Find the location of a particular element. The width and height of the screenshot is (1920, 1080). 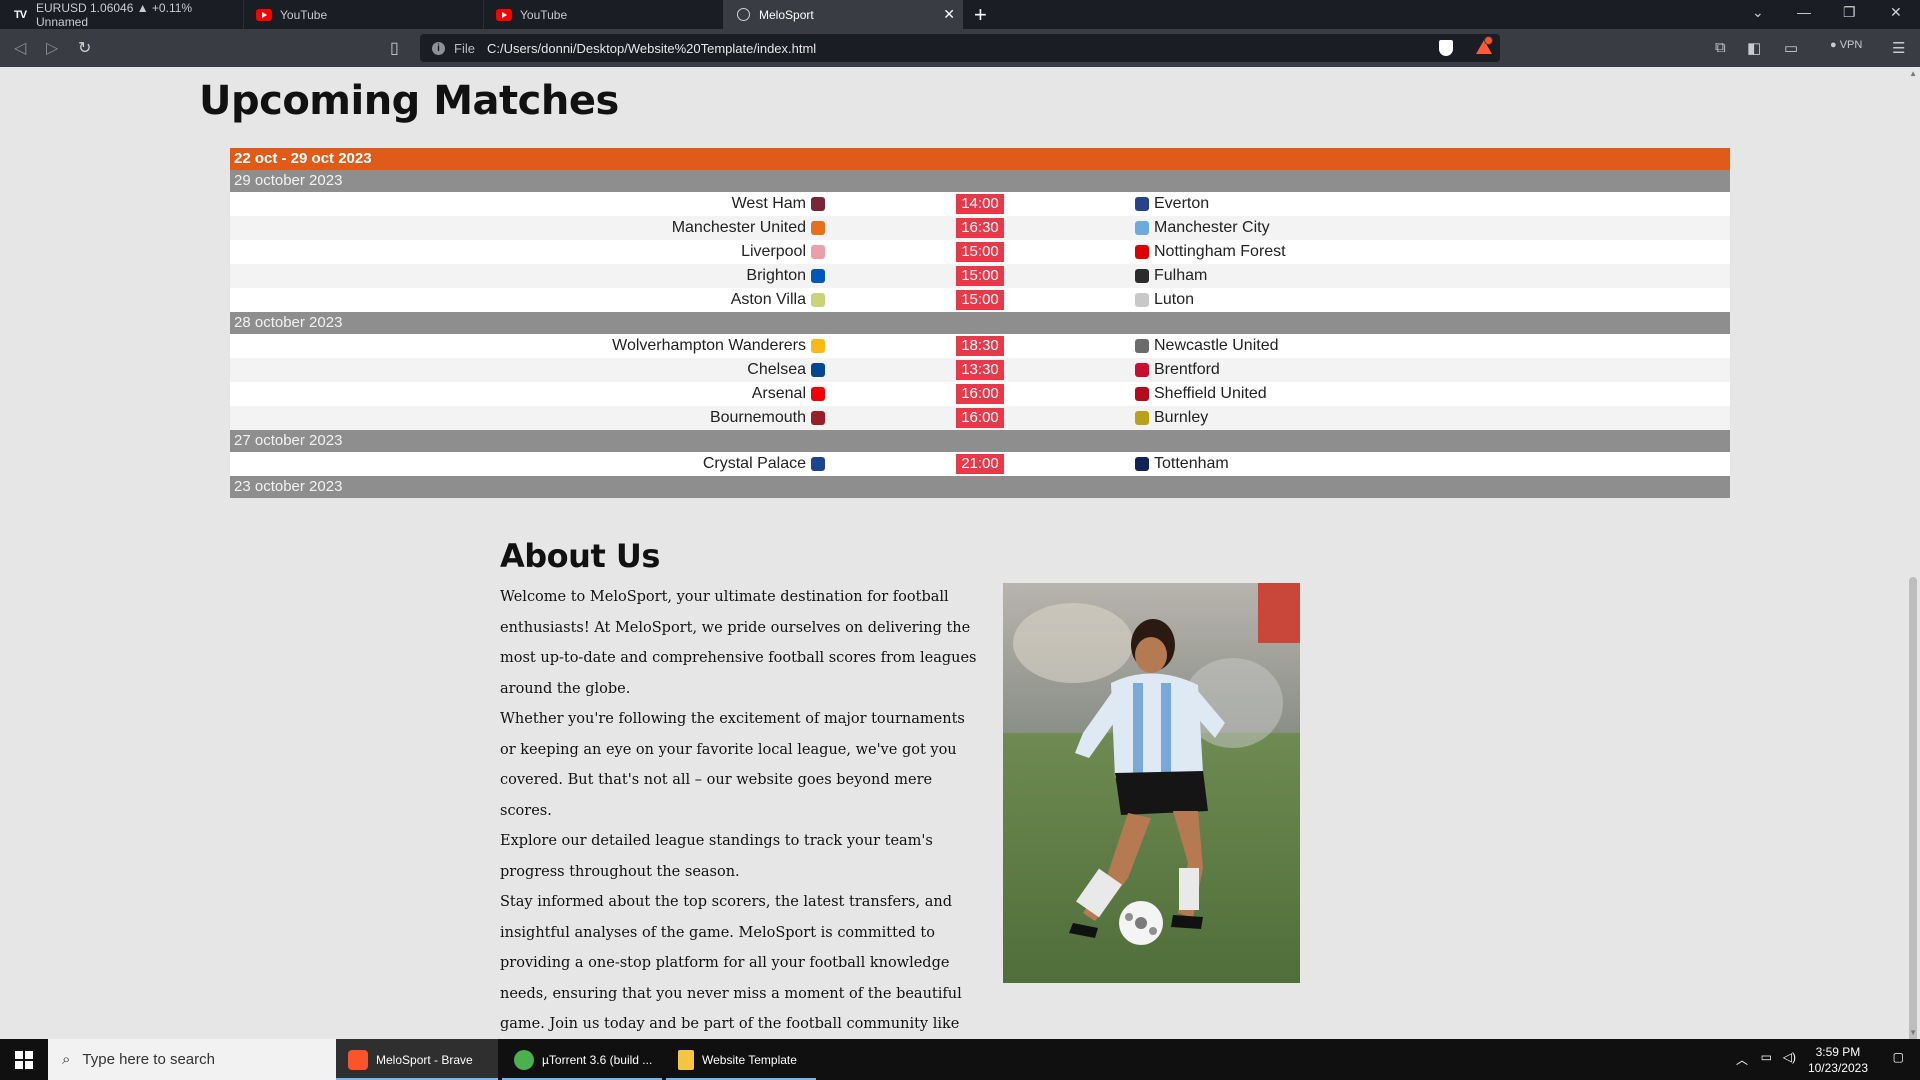

page-scrollbar: ▲ ▼ is located at coordinates (1913, 556).